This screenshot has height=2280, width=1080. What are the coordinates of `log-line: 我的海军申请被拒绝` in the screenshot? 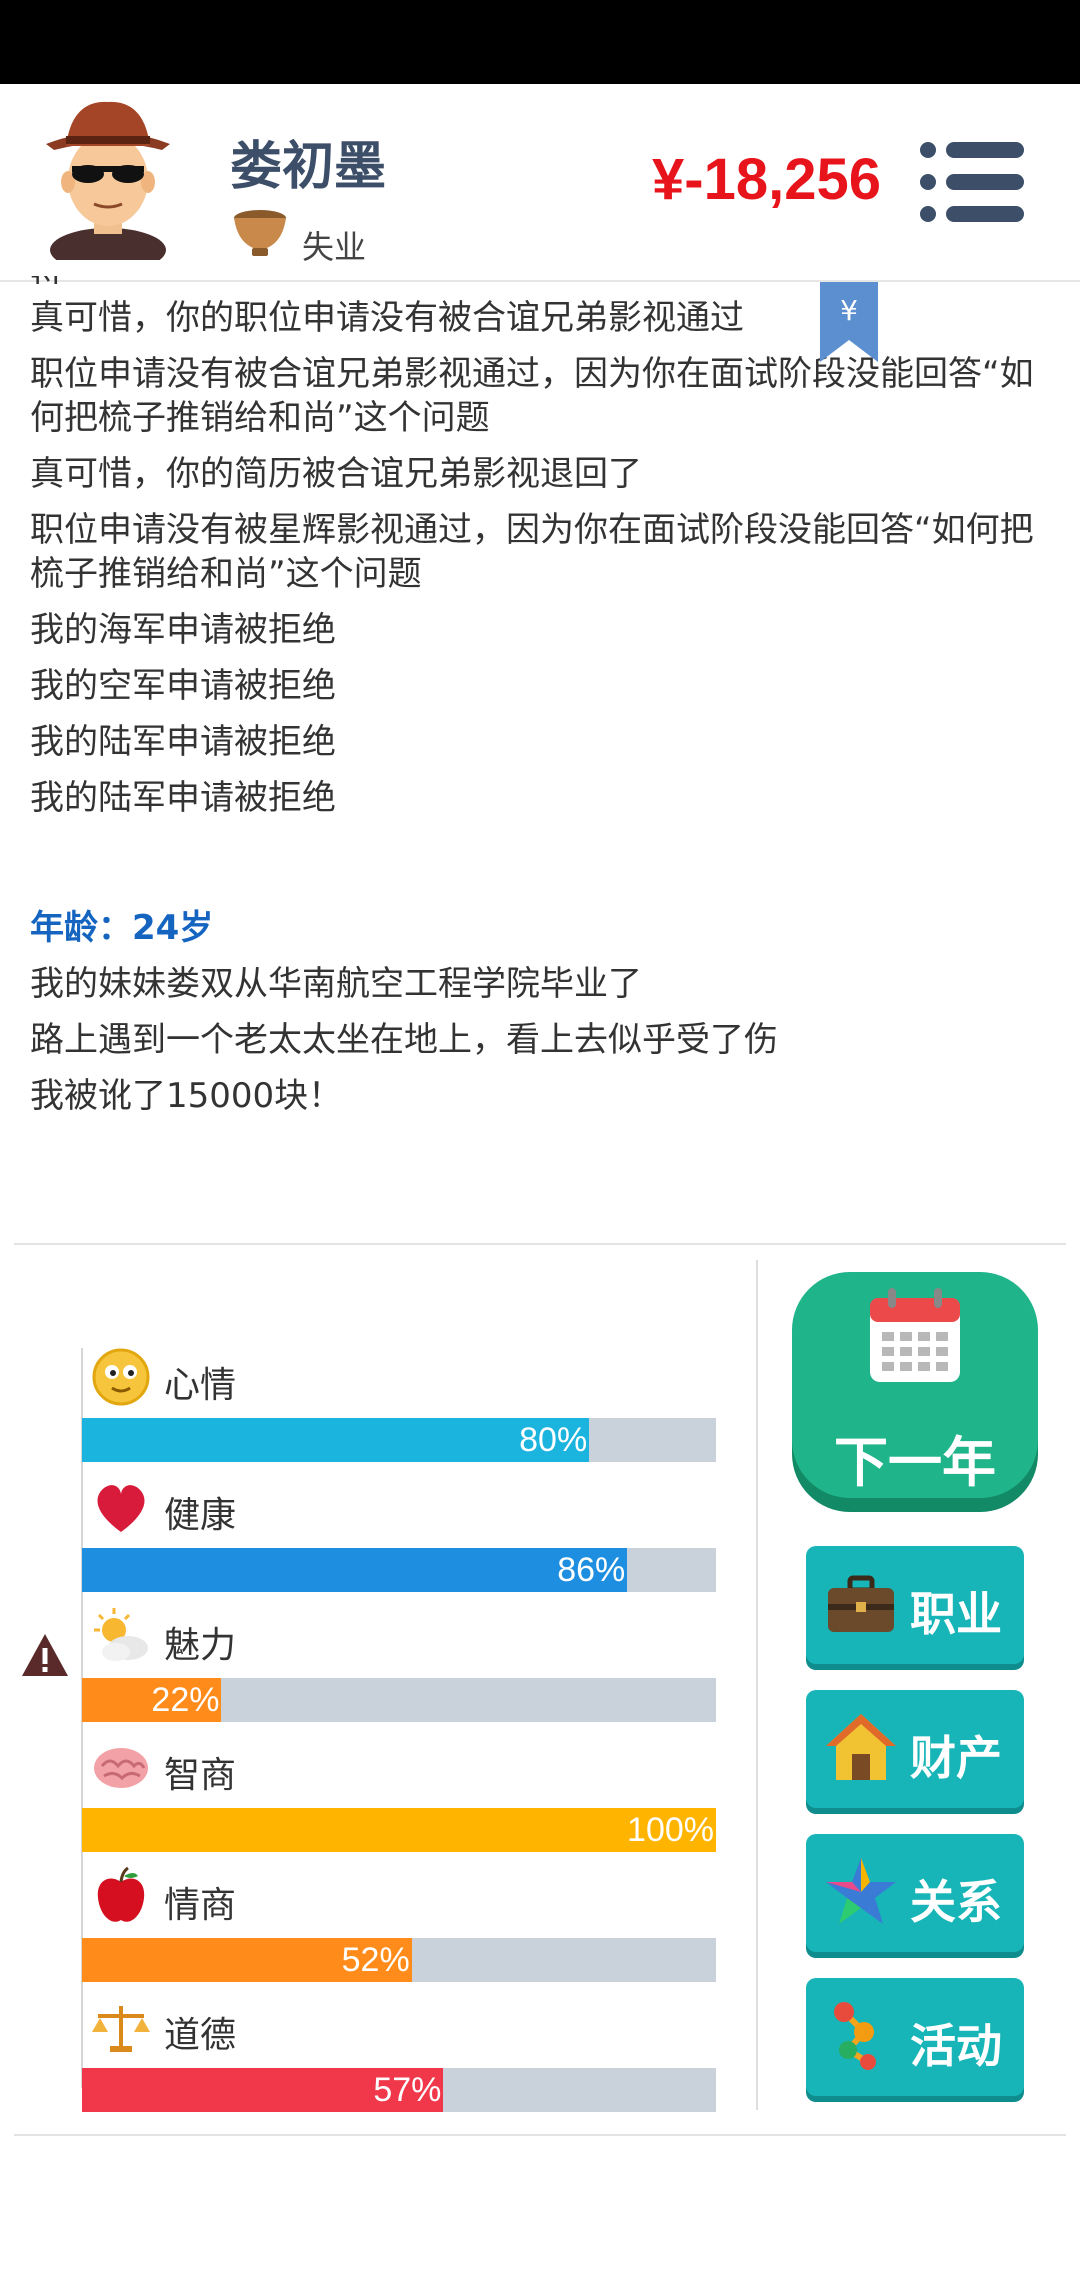 It's located at (183, 630).